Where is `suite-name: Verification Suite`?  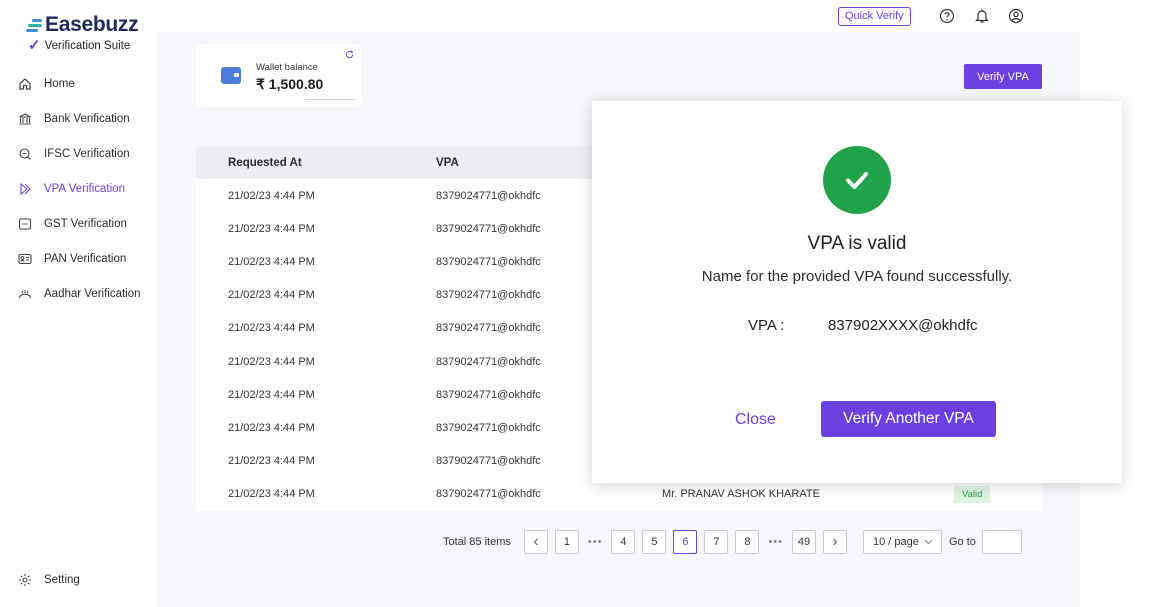
suite-name: Verification Suite is located at coordinates (87, 45).